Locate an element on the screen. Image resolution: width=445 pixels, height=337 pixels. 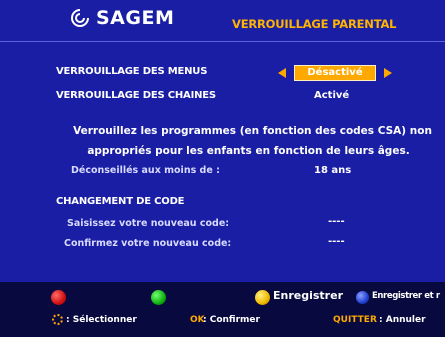
quit-key-label: QUITTER is located at coordinates (355, 320).